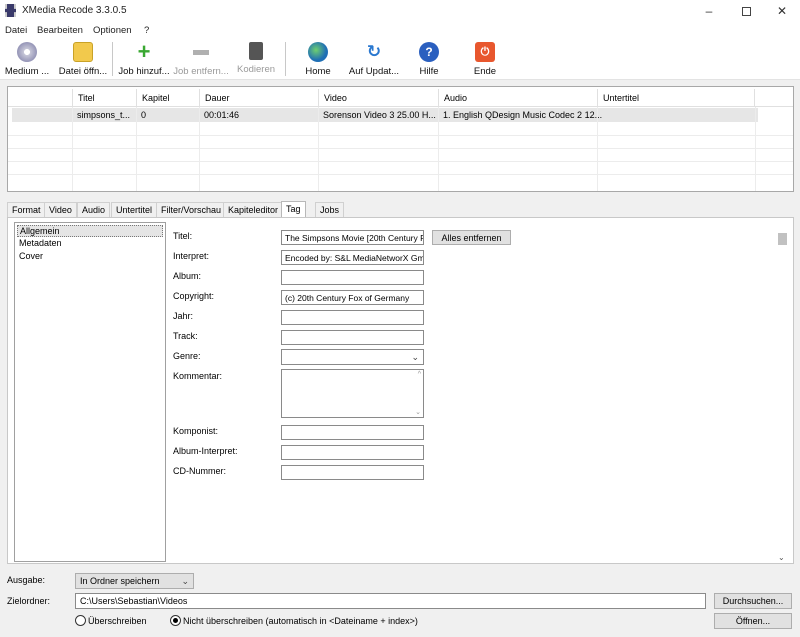 The height and width of the screenshot is (637, 800). Describe the element at coordinates (352, 317) in the screenshot. I see `year-field` at that location.